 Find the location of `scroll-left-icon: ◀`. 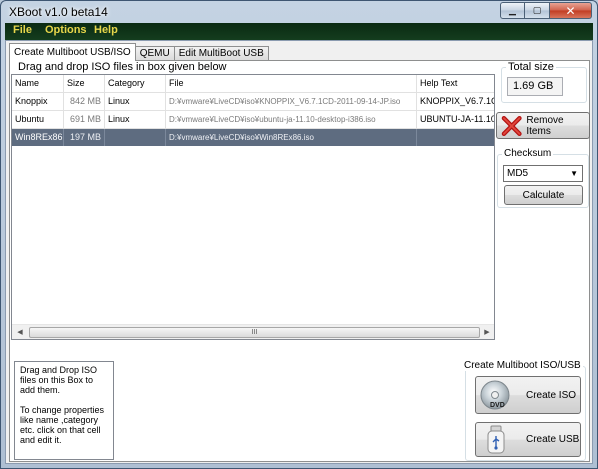

scroll-left-icon: ◀ is located at coordinates (20, 332).